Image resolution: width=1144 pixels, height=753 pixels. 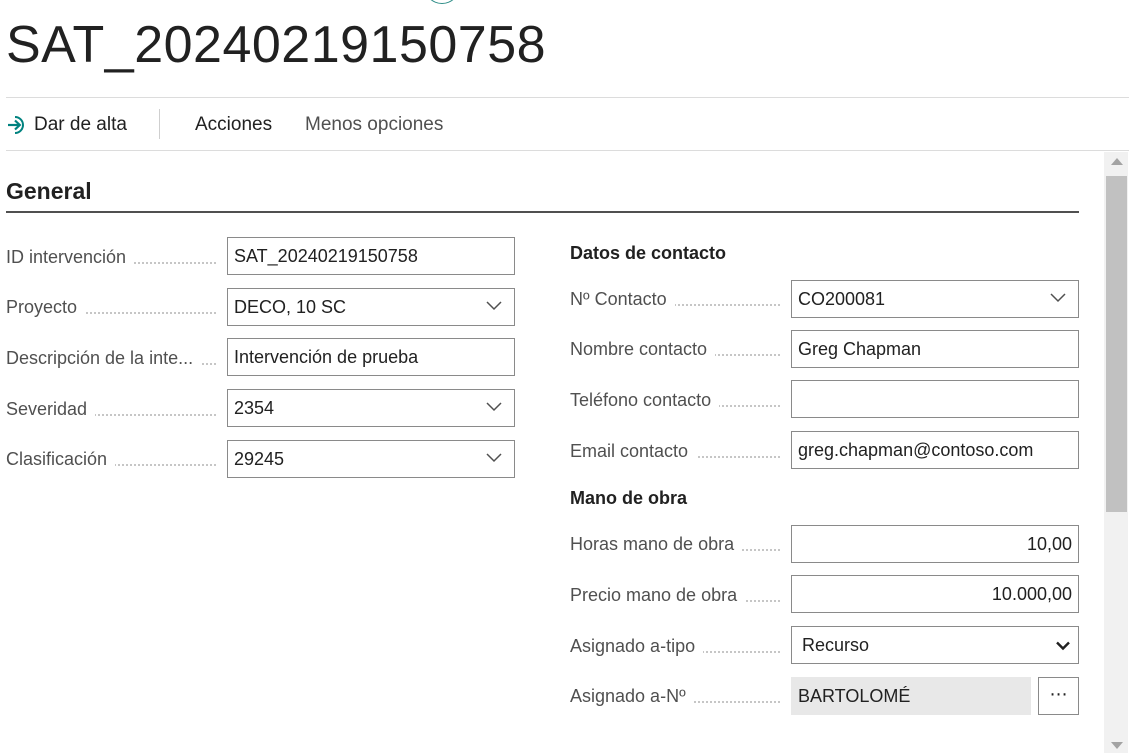 What do you see at coordinates (675, 646) in the screenshot?
I see `field-label-assigned-type: Asignado a-tipo` at bounding box center [675, 646].